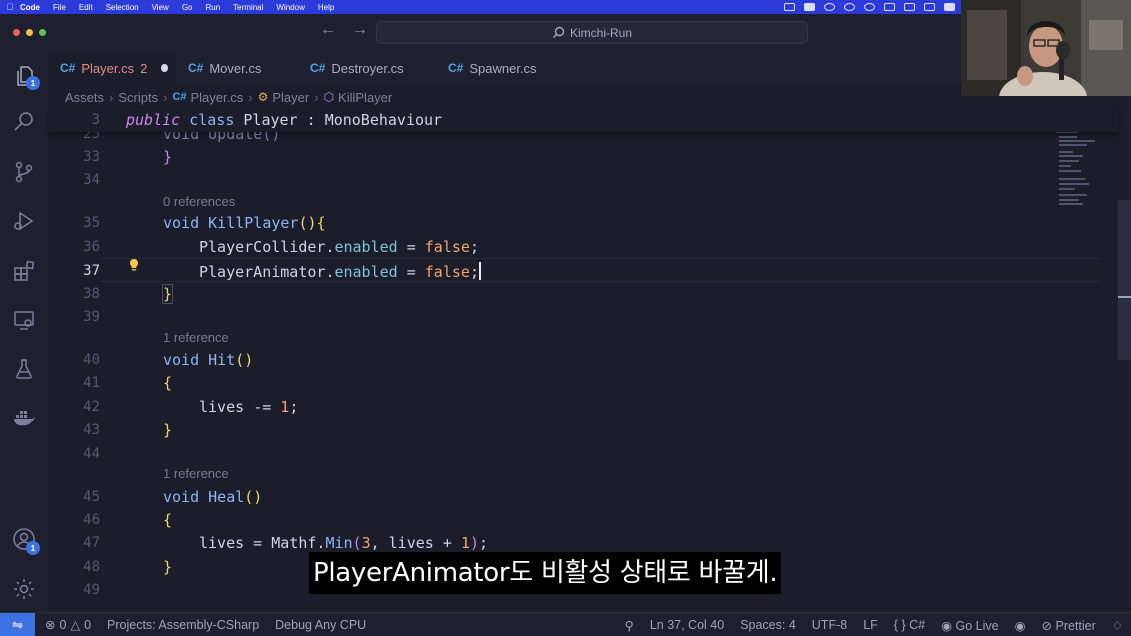 Image resolution: width=1131 pixels, height=636 pixels. What do you see at coordinates (217, 97) in the screenshot?
I see `breadcrumb-file: Player.cs` at bounding box center [217, 97].